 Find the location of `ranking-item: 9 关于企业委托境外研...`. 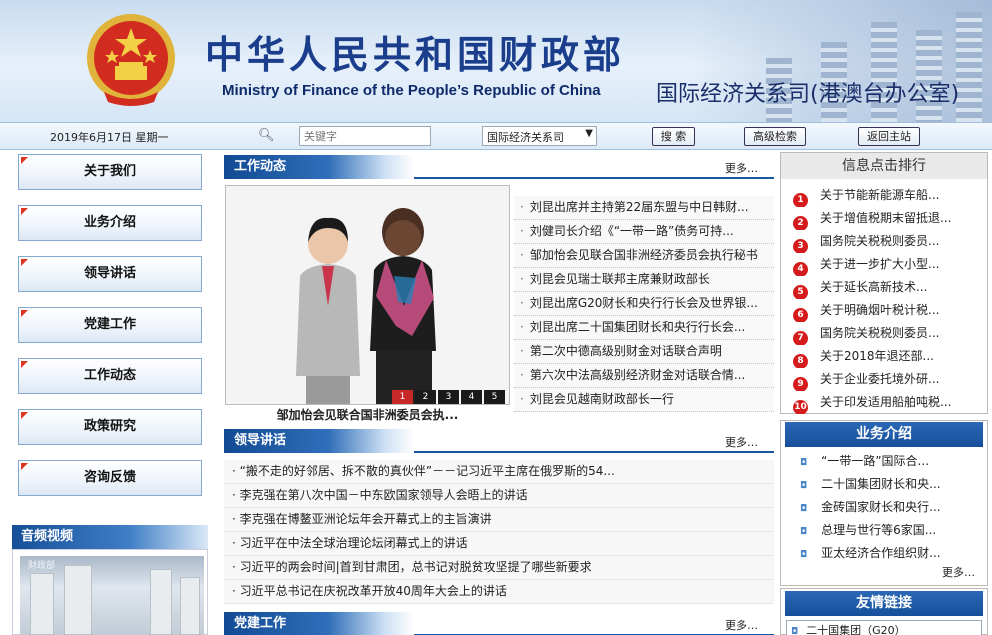

ranking-item: 9 关于企业委托境外研... is located at coordinates (885, 379).